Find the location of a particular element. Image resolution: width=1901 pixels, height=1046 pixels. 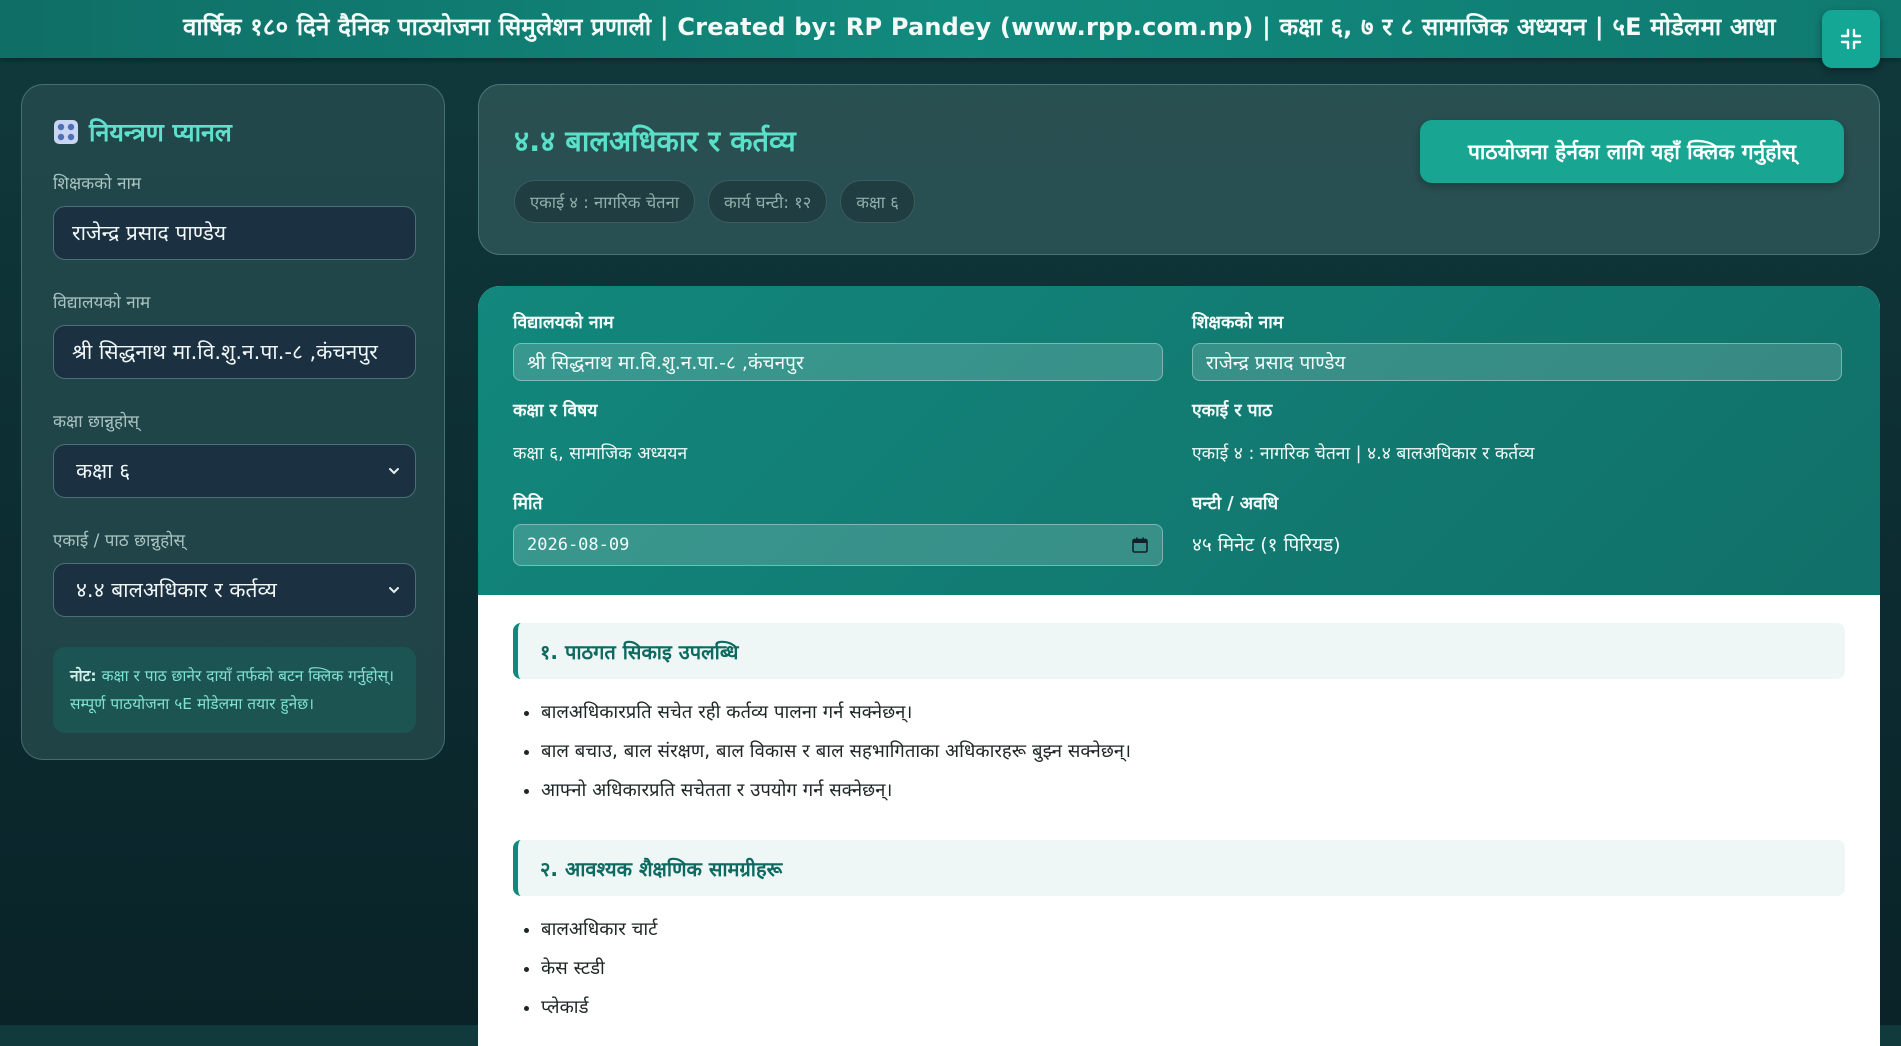

teacher-name-label: शिक्षकको नाम is located at coordinates (97, 184).